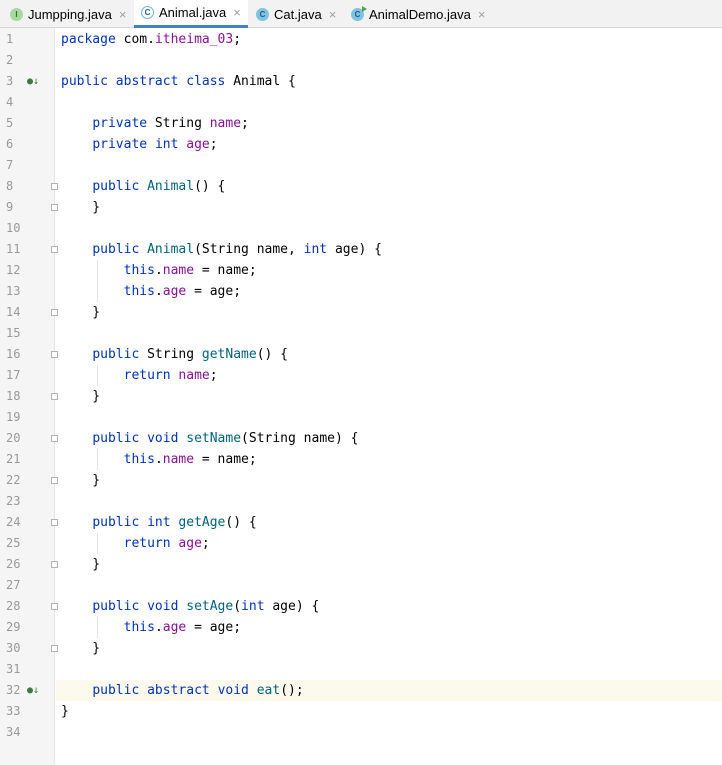  What do you see at coordinates (13, 354) in the screenshot?
I see `line-number: 16` at bounding box center [13, 354].